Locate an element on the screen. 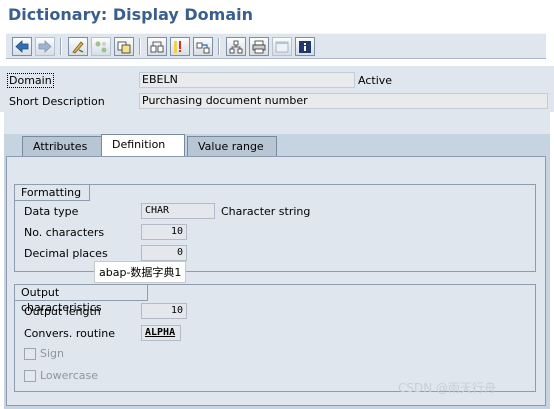 Image resolution: width=554 pixels, height=409 pixels. check-icon is located at coordinates (101, 46).